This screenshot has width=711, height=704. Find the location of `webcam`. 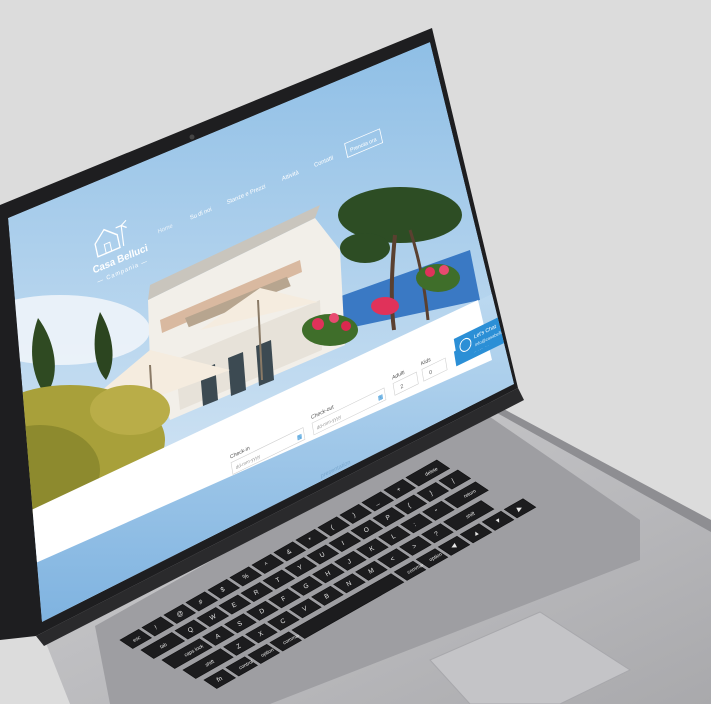

webcam is located at coordinates (192, 137).